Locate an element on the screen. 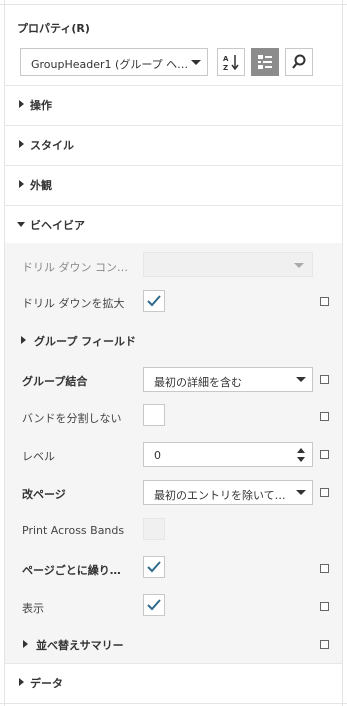 This screenshot has width=347, height=706. page-break-label: 改ページ is located at coordinates (44, 494).